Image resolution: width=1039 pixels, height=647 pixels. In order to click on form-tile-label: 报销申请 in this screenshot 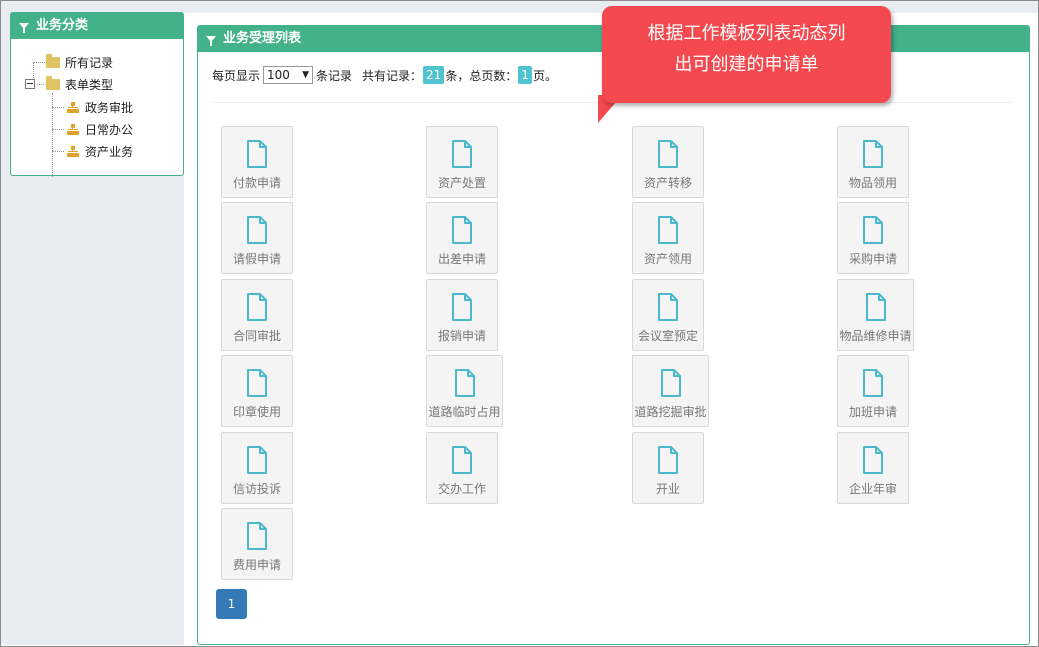, I will do `click(461, 336)`.